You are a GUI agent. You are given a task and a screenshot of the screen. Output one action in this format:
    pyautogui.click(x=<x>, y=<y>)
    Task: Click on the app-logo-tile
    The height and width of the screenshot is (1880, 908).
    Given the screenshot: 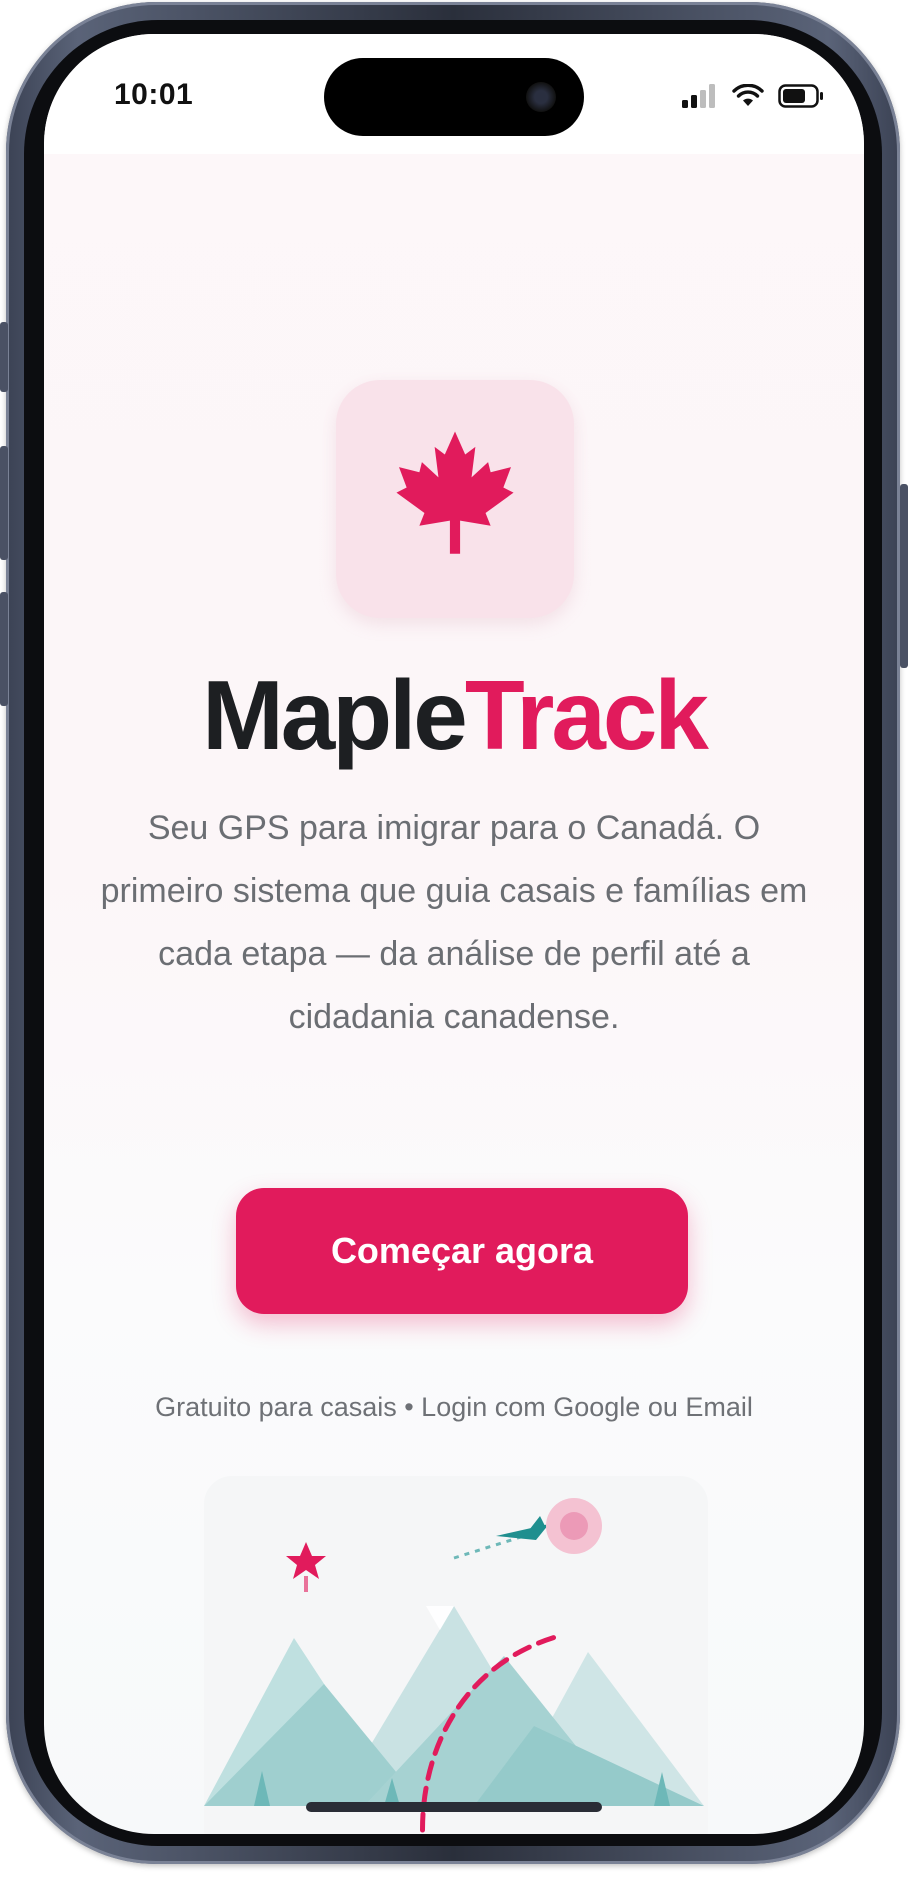 What is the action you would take?
    pyautogui.click(x=455, y=499)
    